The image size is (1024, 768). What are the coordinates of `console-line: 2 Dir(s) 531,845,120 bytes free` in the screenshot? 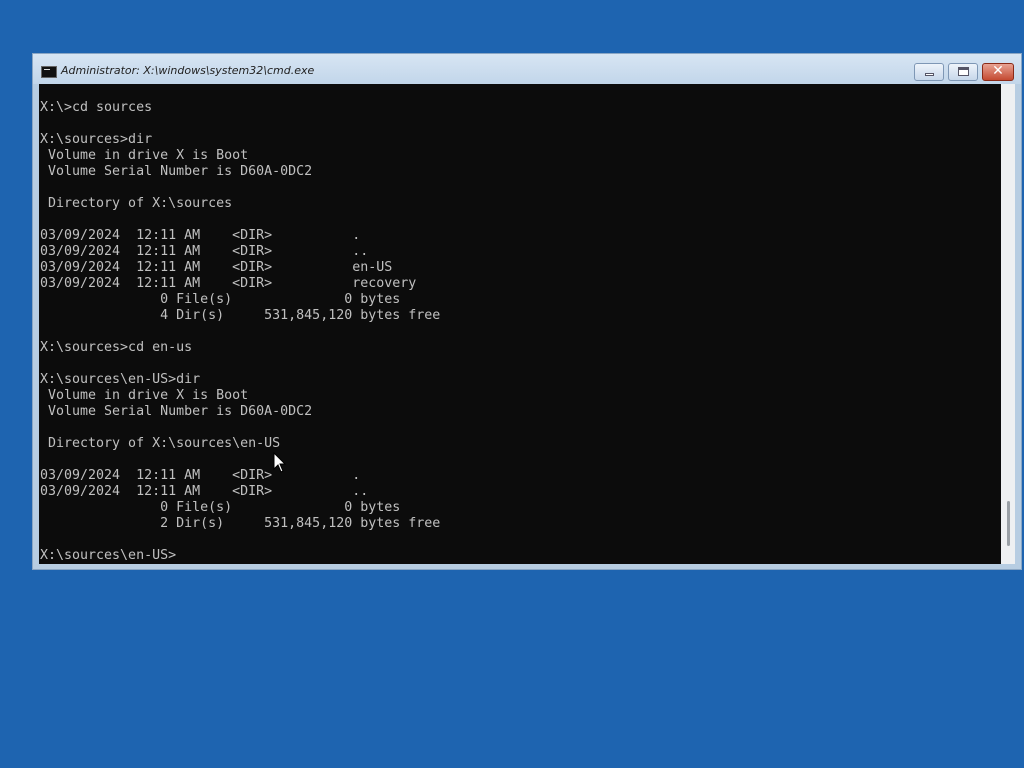 It's located at (240, 523).